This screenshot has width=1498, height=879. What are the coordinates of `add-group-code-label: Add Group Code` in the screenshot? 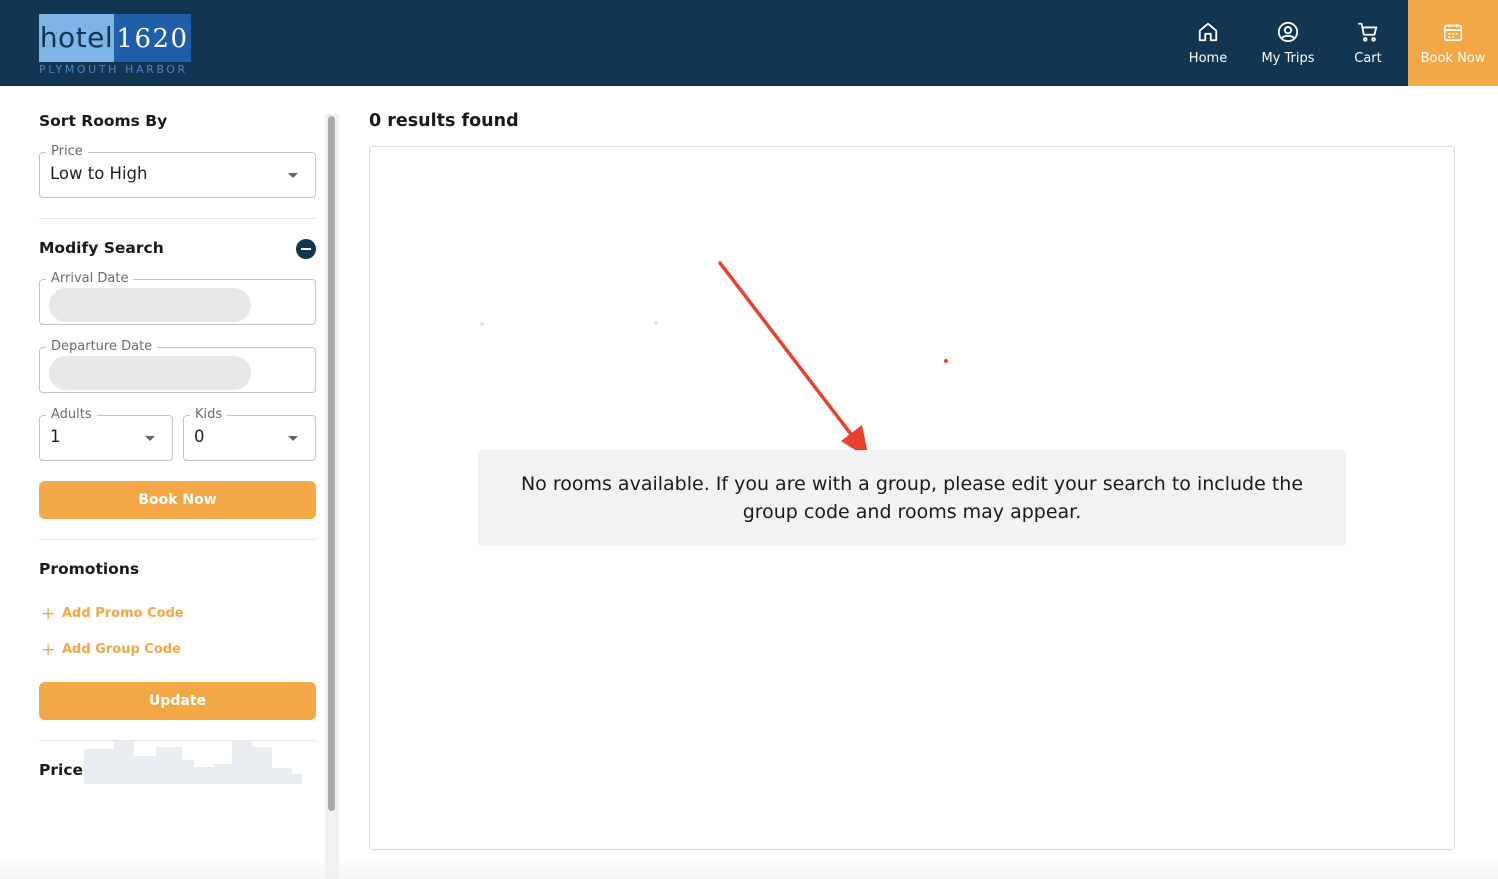 It's located at (121, 649).